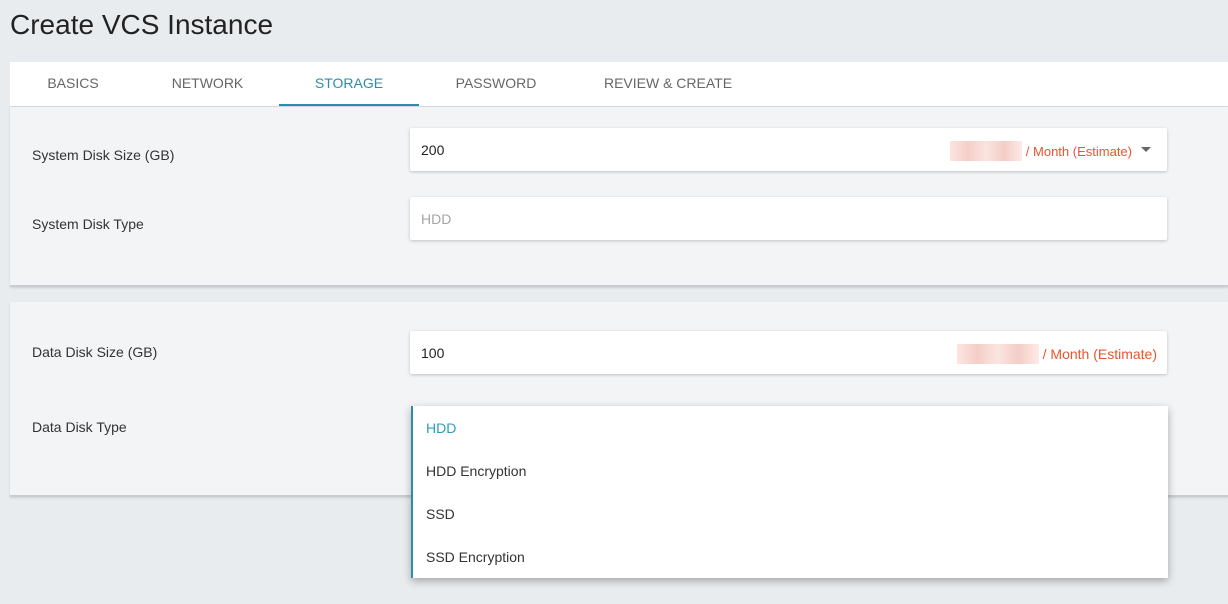 Image resolution: width=1228 pixels, height=604 pixels. What do you see at coordinates (142, 24) in the screenshot?
I see `page-title: Create VCS Instance` at bounding box center [142, 24].